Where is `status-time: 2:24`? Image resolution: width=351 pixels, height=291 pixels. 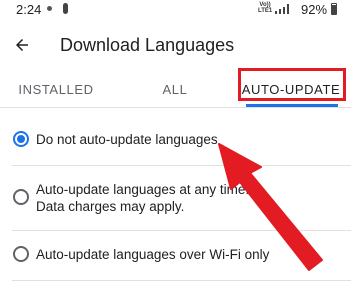
status-time: 2:24 is located at coordinates (29, 9).